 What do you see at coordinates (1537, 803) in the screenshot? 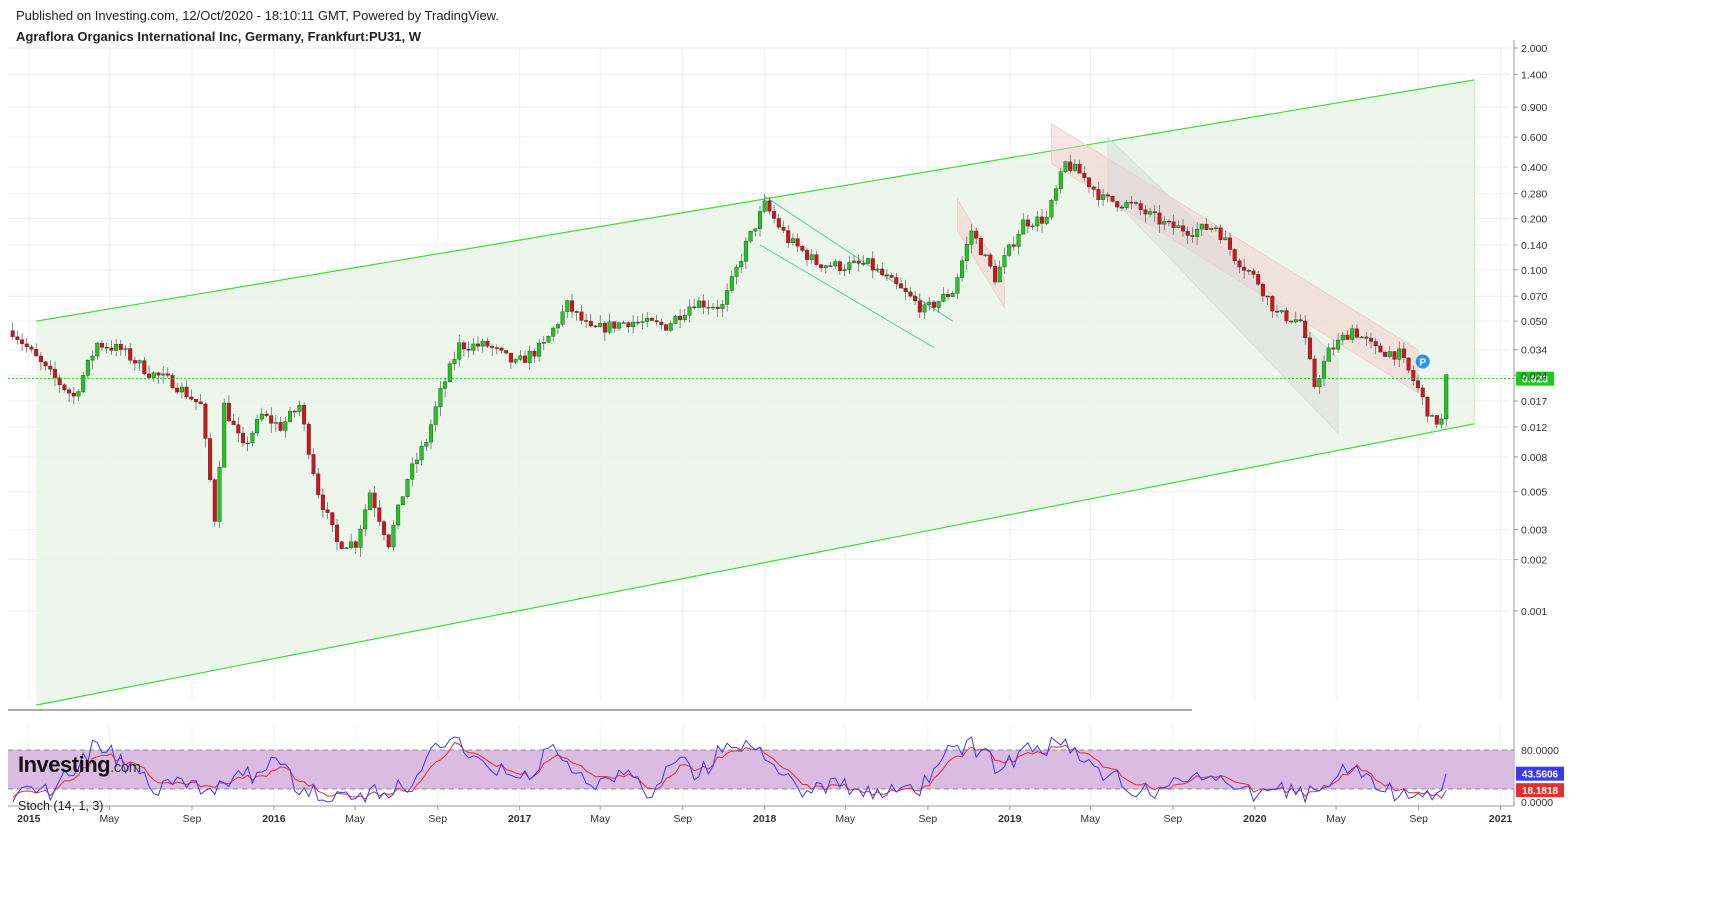
I see `stoch-ytick-label: 0.0000` at bounding box center [1537, 803].